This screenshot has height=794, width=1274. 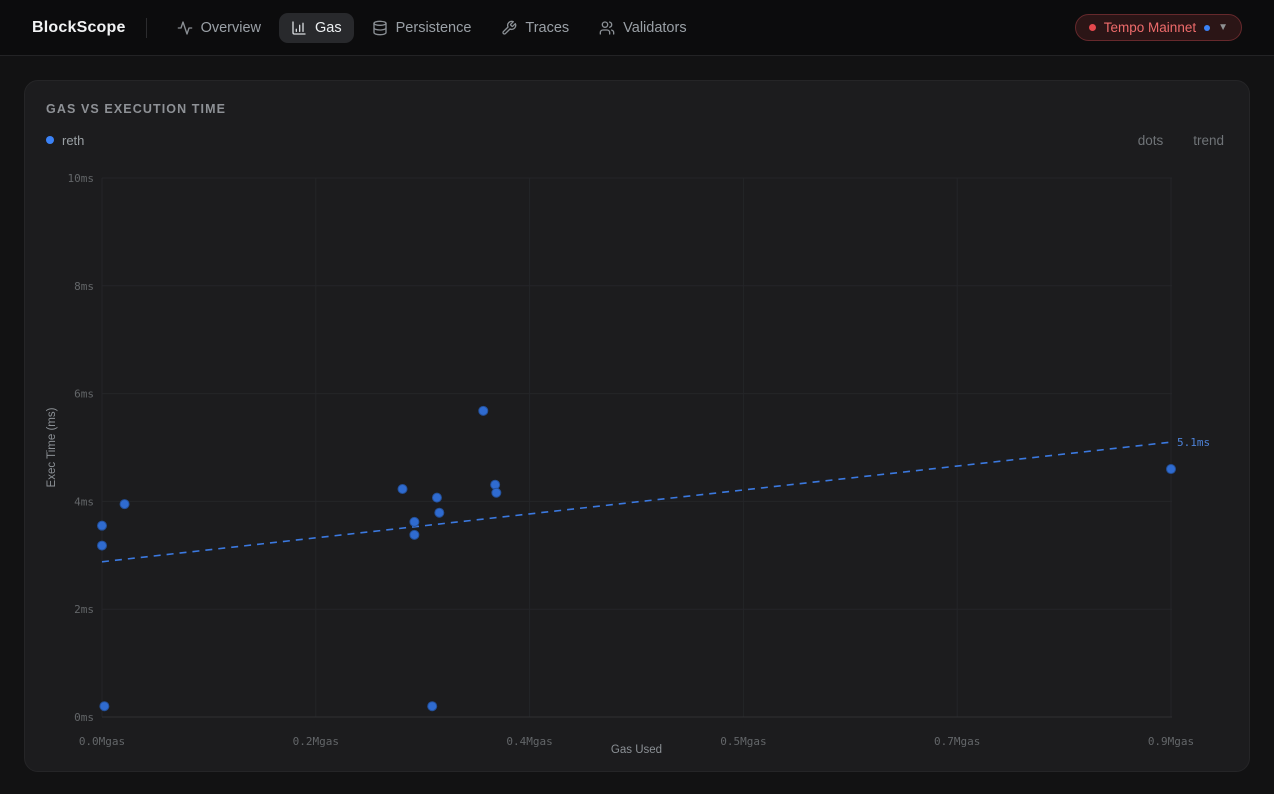 I want to click on network-status-dot, so click(x=1092, y=27).